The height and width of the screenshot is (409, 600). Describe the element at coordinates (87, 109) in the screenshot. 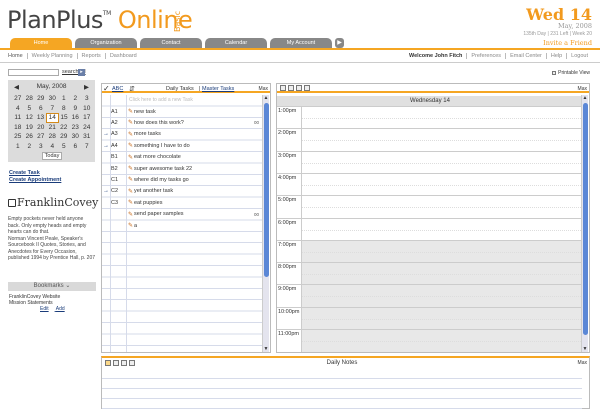

I see `calendar-day: 10` at that location.